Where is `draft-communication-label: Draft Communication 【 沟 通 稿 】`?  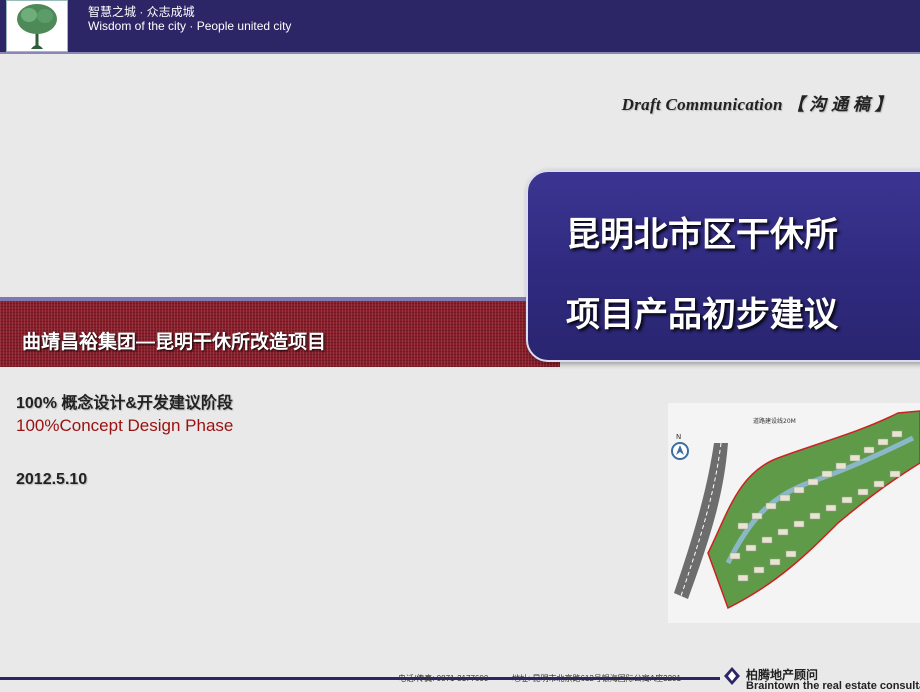
draft-communication-label: Draft Communication 【 沟 通 稿 】 is located at coordinates (756, 104).